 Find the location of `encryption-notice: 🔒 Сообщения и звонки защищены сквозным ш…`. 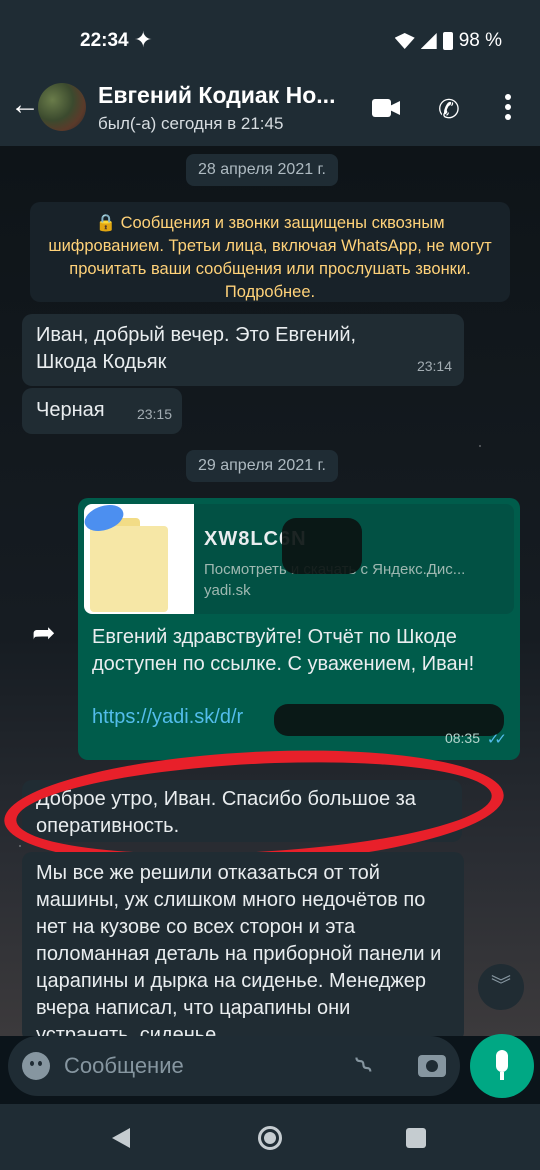

encryption-notice: 🔒 Сообщения и звонки защищены сквозным ш… is located at coordinates (270, 252).